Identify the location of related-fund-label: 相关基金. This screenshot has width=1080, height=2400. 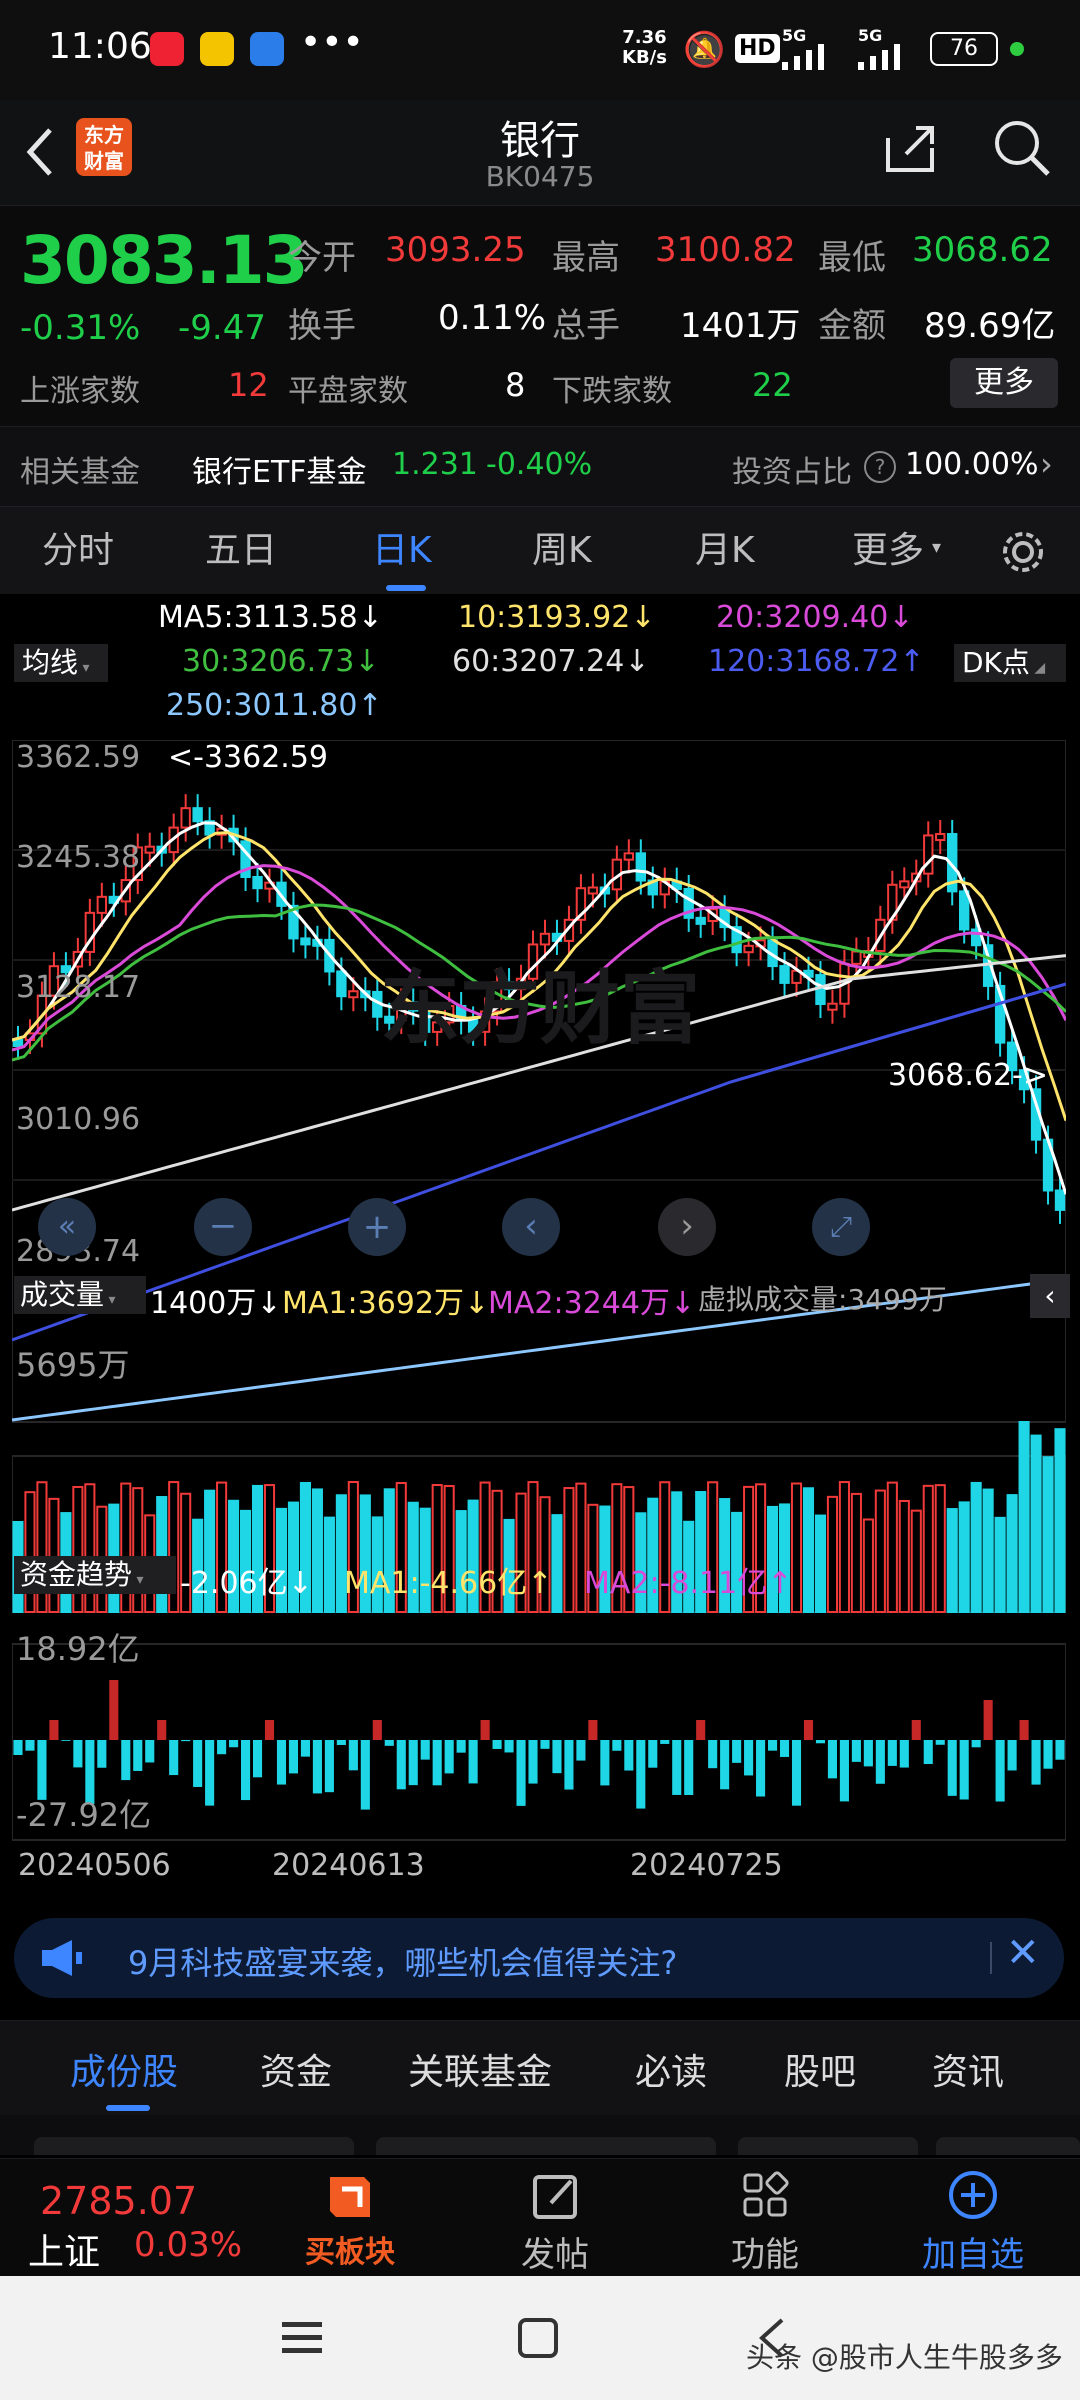
(80, 472).